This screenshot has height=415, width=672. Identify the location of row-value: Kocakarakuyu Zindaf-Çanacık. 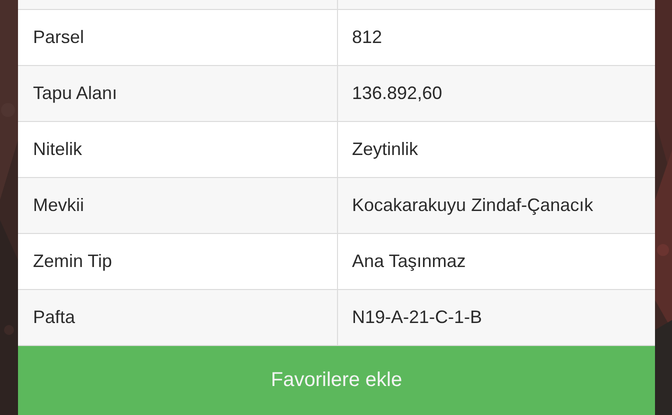
(473, 205).